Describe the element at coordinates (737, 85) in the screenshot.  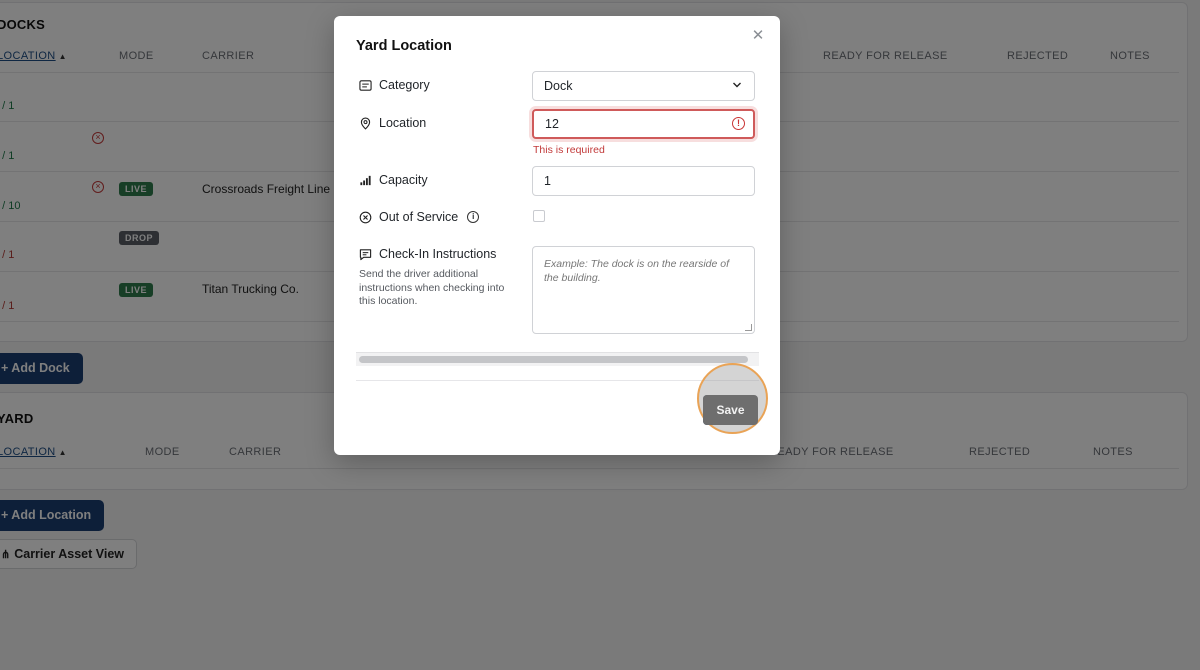
I see `chevron-down-icon` at that location.